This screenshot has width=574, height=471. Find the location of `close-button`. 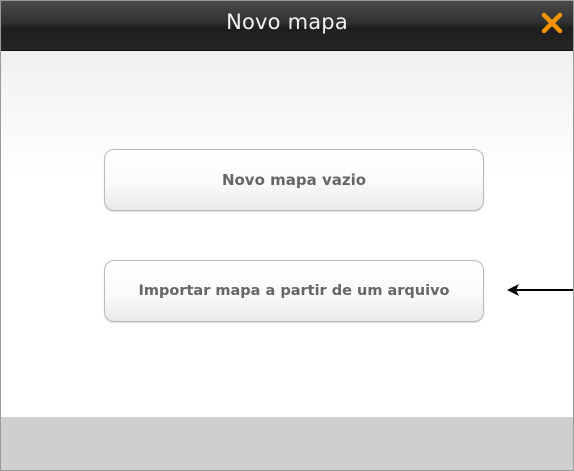

close-button is located at coordinates (552, 23).